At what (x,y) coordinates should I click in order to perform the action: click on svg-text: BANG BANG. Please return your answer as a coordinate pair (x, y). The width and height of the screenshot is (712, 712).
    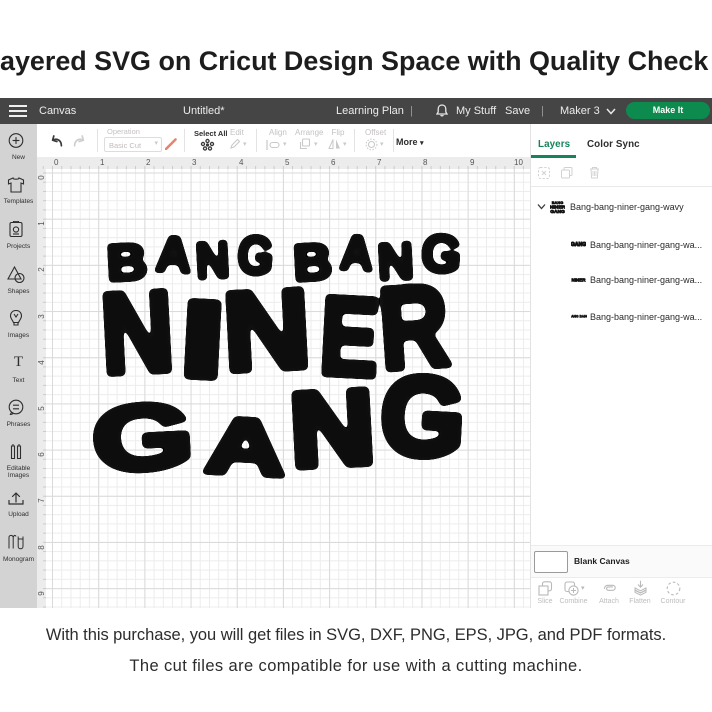
    Looking at the image, I should click on (579, 316).